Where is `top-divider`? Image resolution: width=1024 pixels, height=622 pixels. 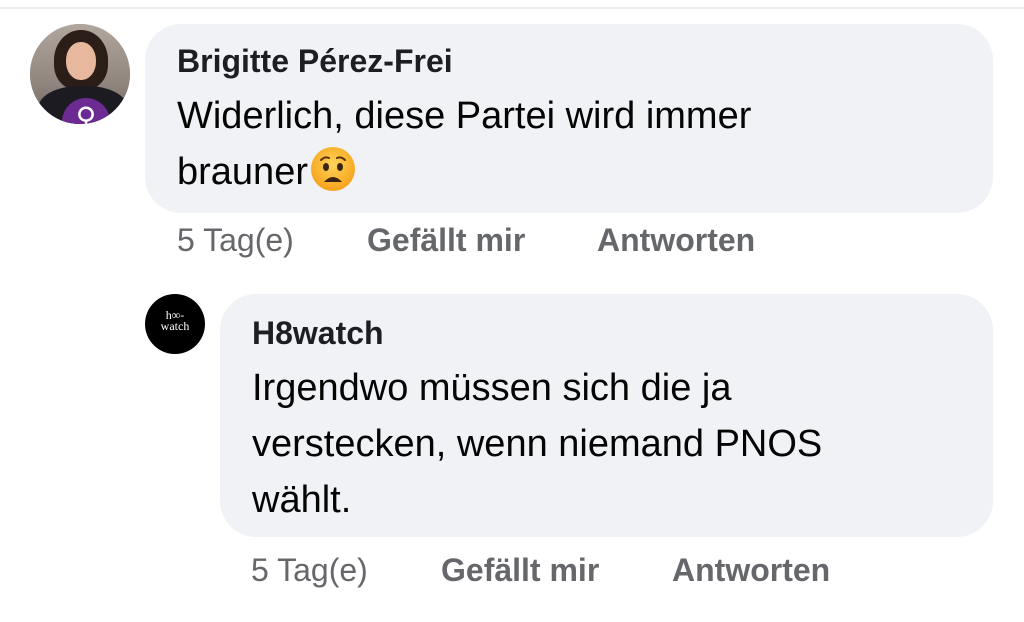 top-divider is located at coordinates (512, 8).